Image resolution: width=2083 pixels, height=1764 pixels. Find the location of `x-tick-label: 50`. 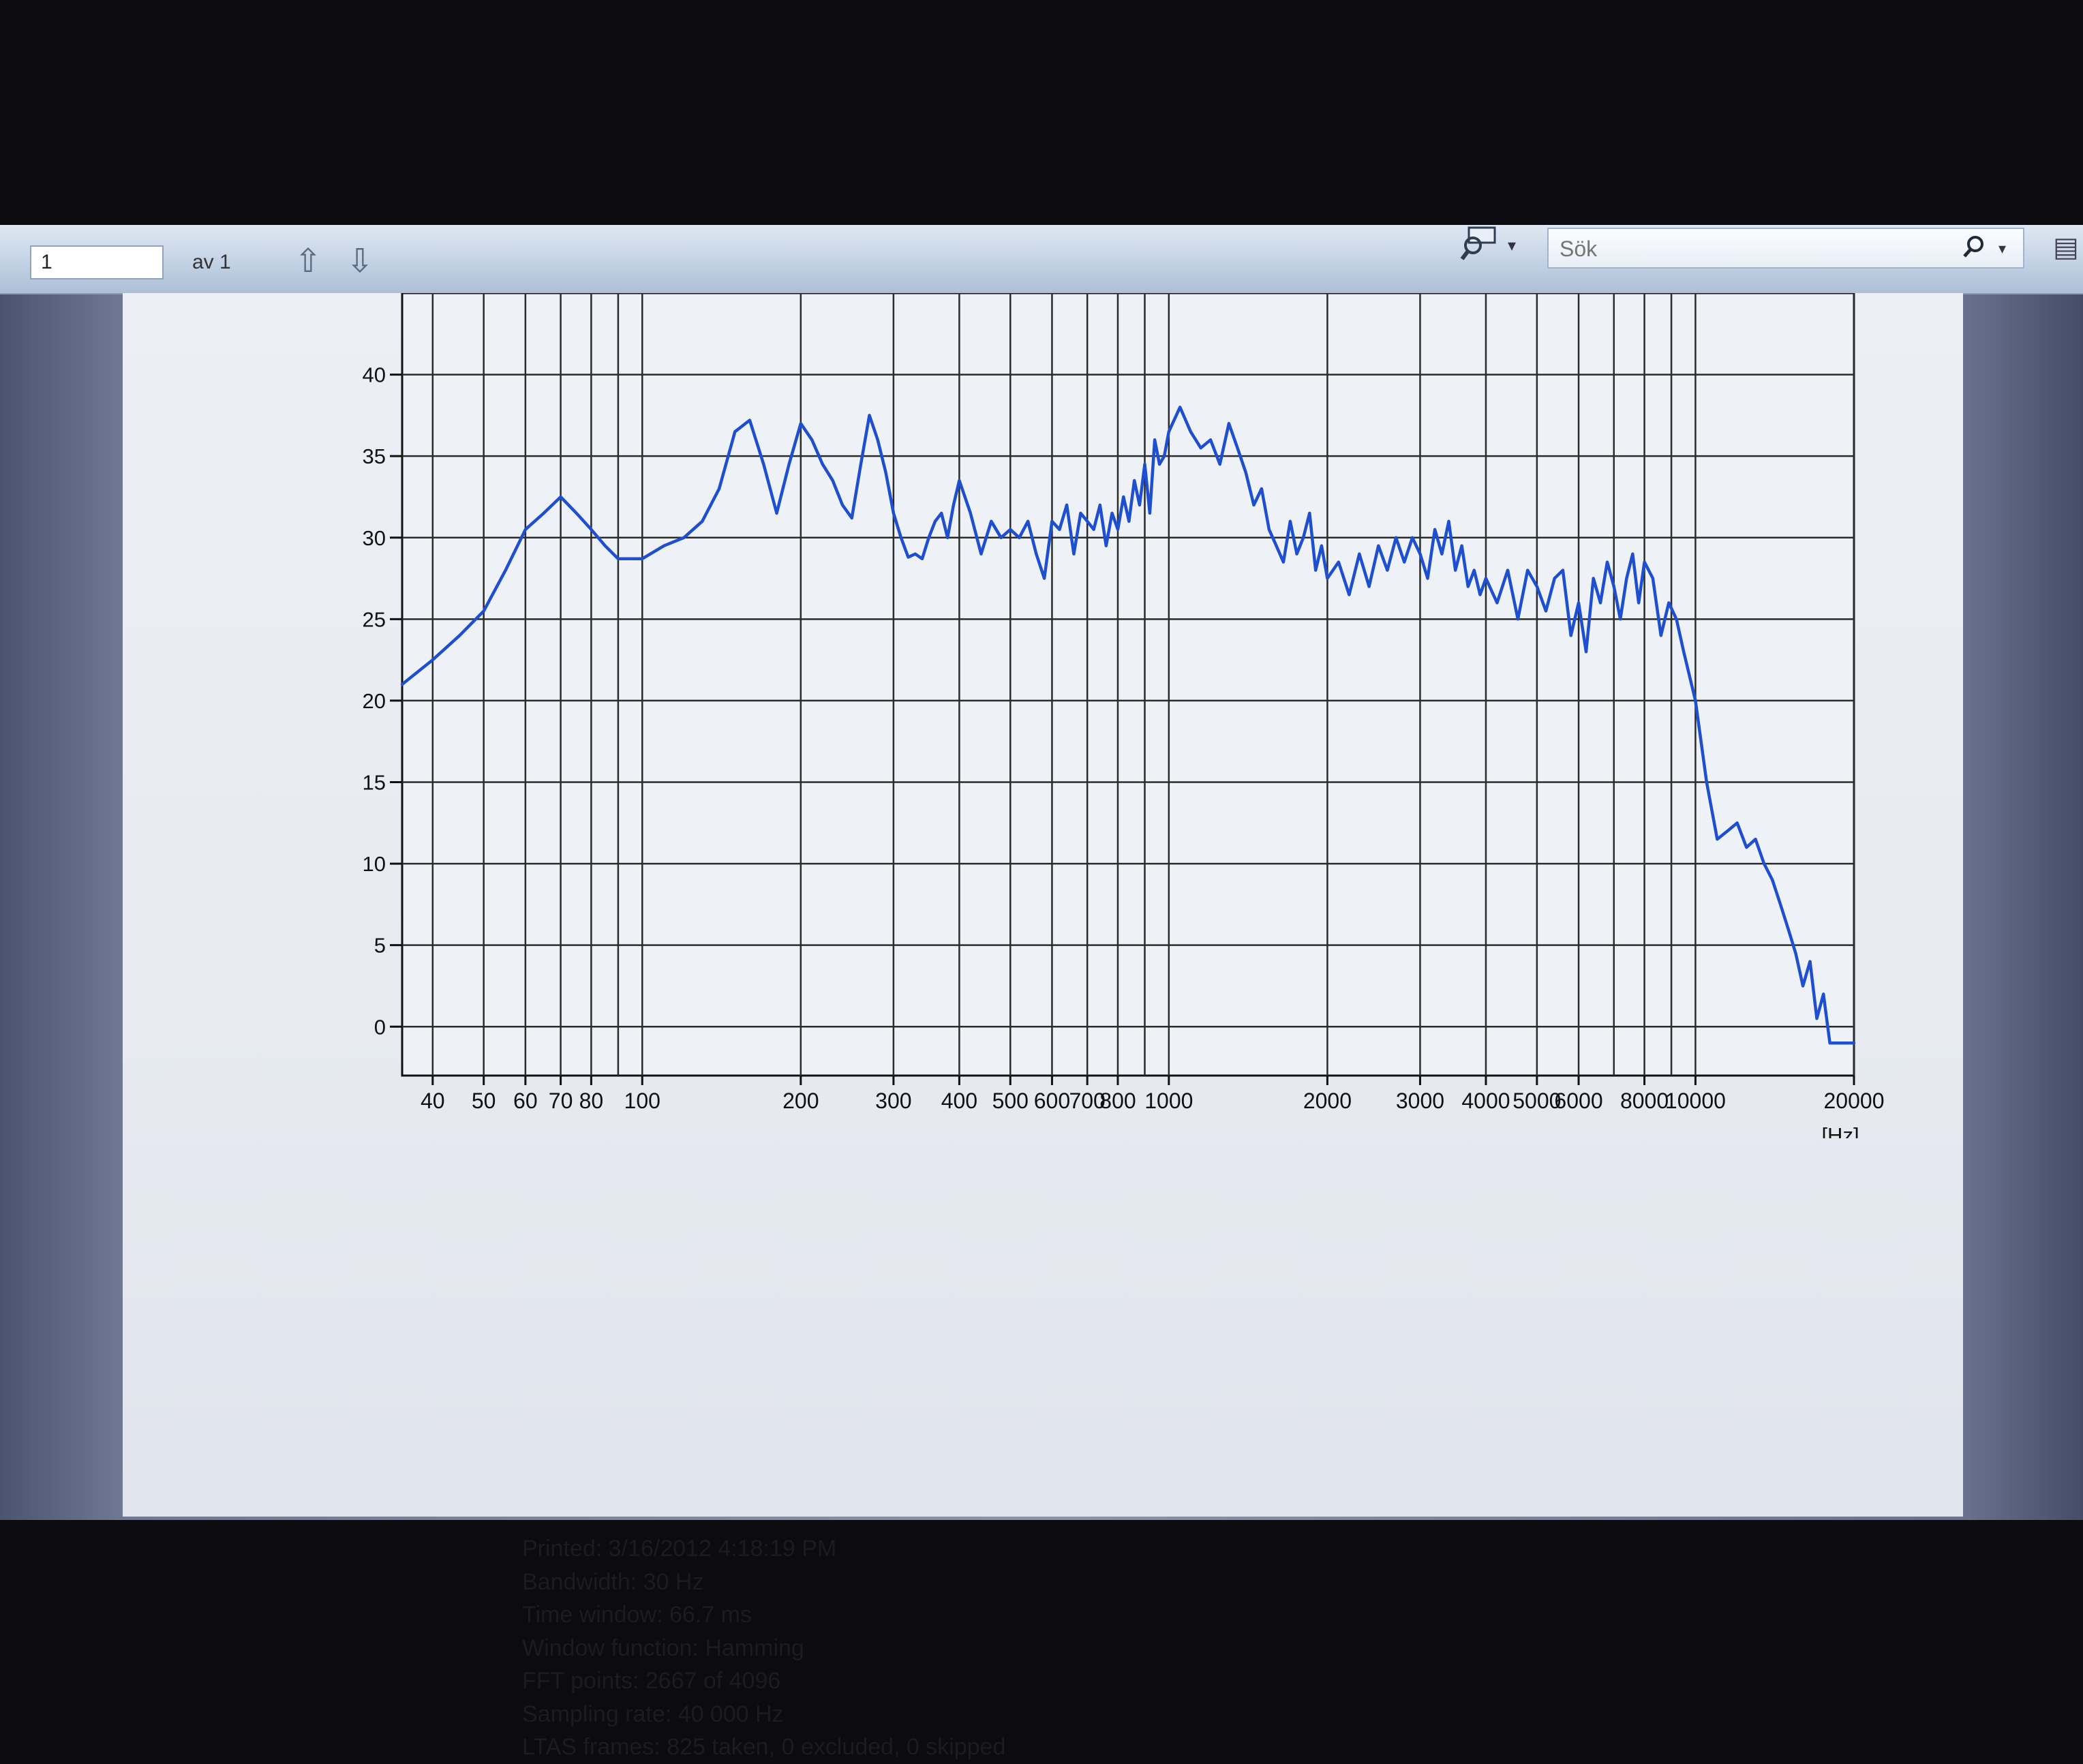

x-tick-label: 50 is located at coordinates (484, 1101).